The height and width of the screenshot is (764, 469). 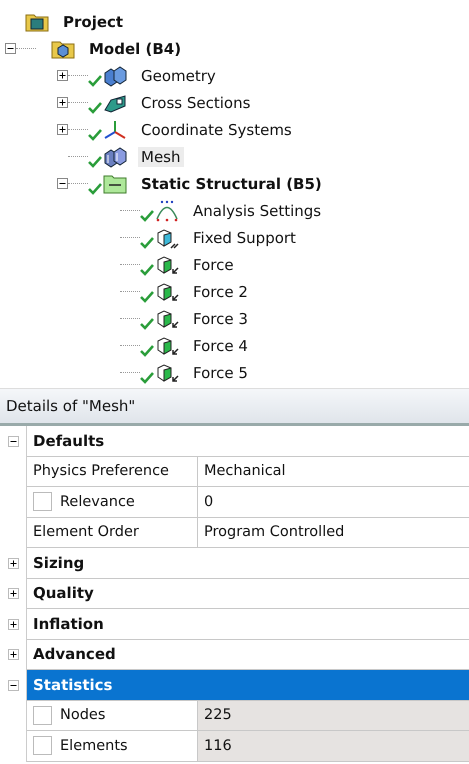 I want to click on tree-item: Force 5, so click(x=220, y=372).